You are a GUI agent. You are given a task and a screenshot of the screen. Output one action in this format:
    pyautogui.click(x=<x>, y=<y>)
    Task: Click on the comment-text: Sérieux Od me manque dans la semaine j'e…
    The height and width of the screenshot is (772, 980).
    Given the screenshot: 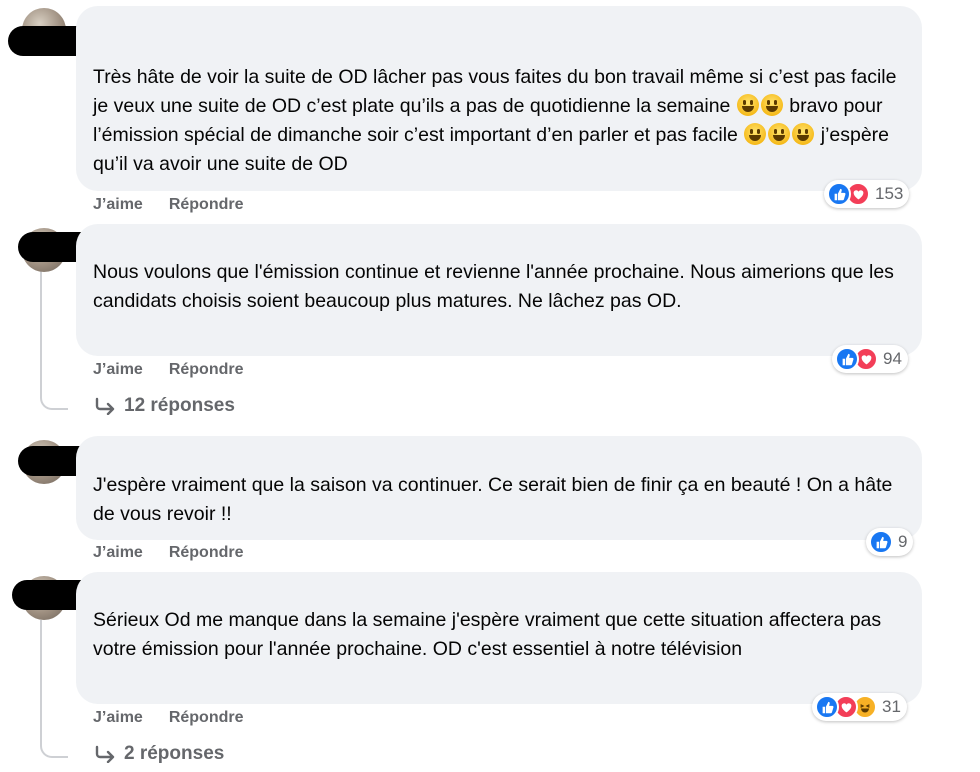 What is the action you would take?
    pyautogui.click(x=487, y=634)
    